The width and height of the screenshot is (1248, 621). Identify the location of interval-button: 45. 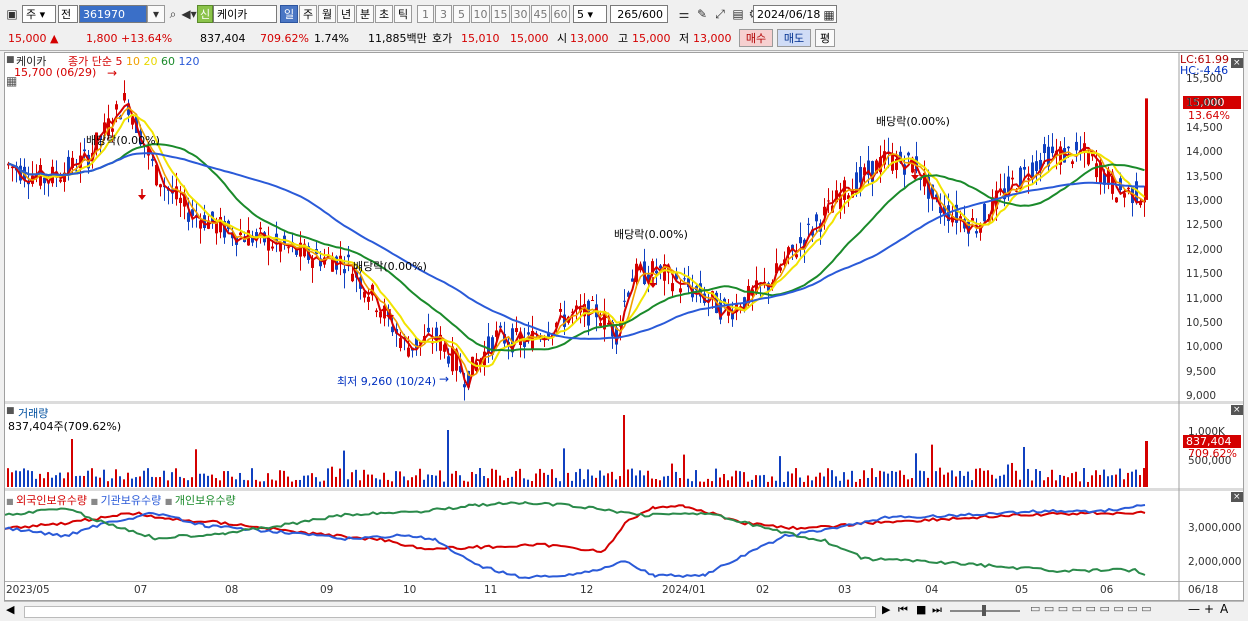
(540, 14).